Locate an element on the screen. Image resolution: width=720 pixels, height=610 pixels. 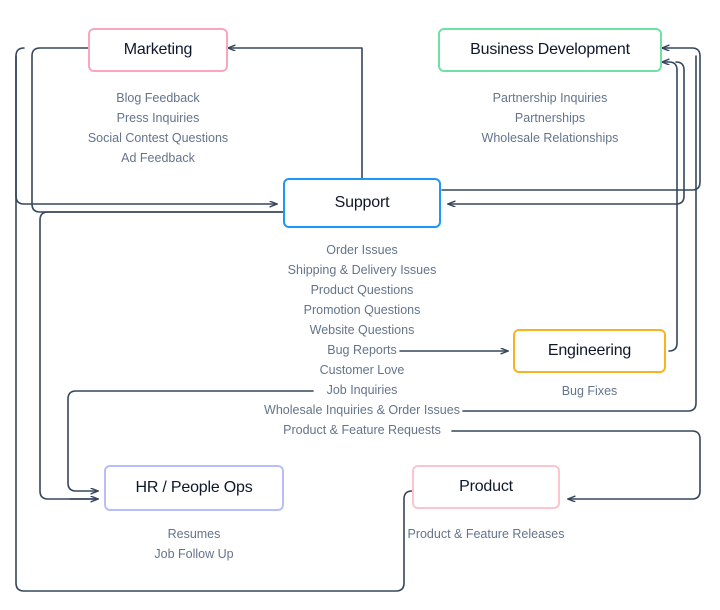
node-support: Support is located at coordinates (362, 203).